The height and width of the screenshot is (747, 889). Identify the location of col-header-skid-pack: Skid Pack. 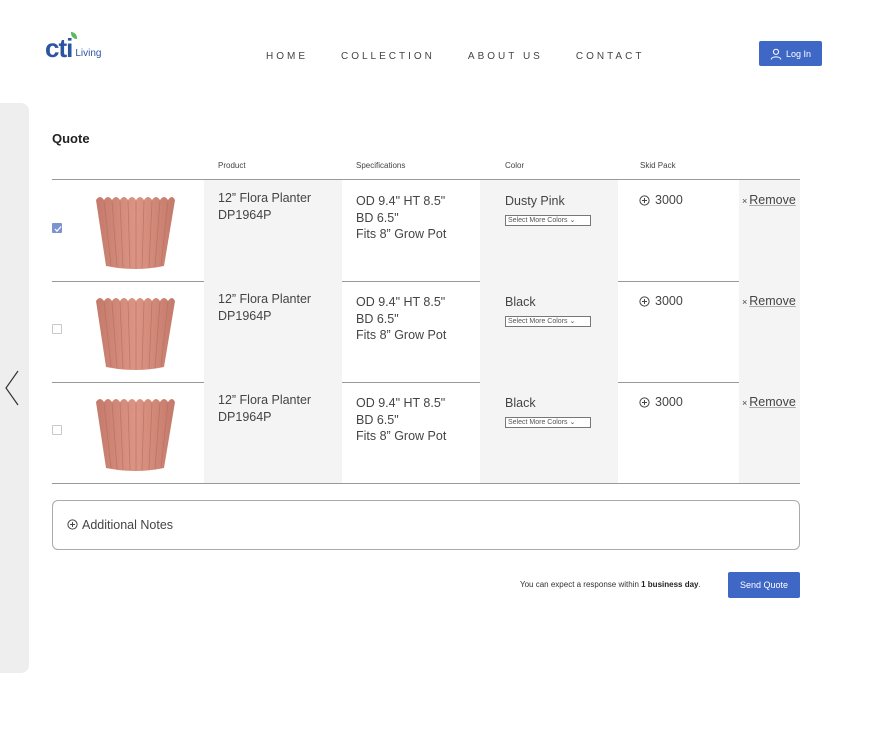
(658, 165).